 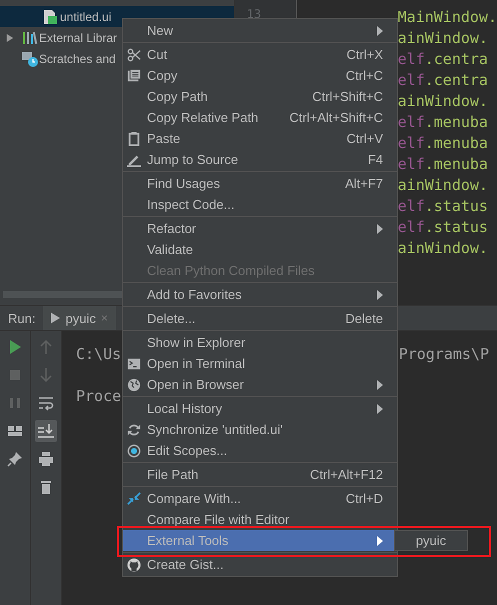 What do you see at coordinates (30, 38) in the screenshot?
I see `library-icon` at bounding box center [30, 38].